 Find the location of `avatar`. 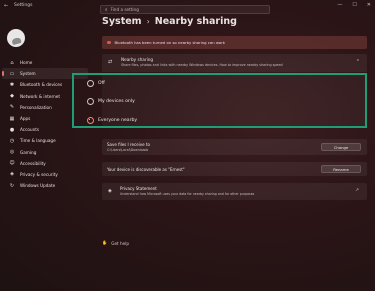

avatar is located at coordinates (16, 38).